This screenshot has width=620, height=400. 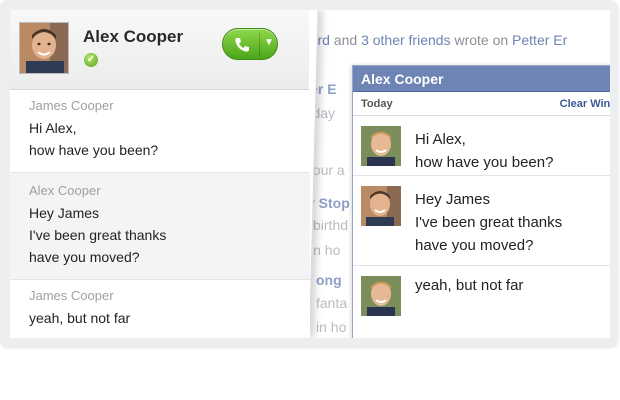 I want to click on fb-avatar-alex, so click(x=381, y=206).